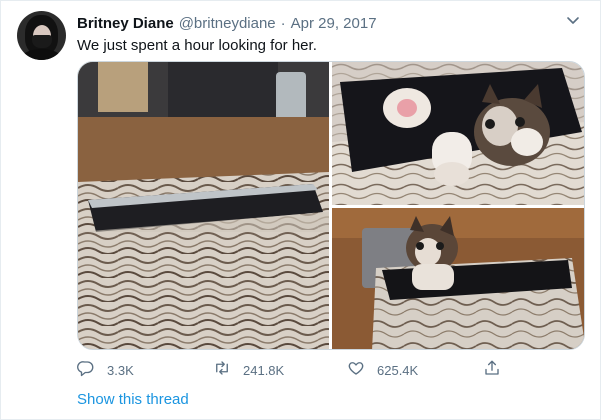 The image size is (601, 420). Describe the element at coordinates (133, 399) in the screenshot. I see `show-thread-link: Show this thread` at that location.